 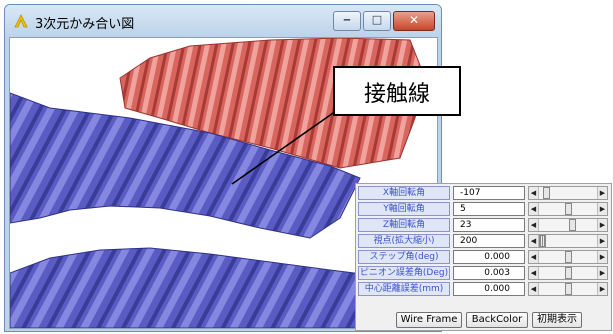 What do you see at coordinates (404, 225) in the screenshot?
I see `control-label: Z軸回転角` at bounding box center [404, 225].